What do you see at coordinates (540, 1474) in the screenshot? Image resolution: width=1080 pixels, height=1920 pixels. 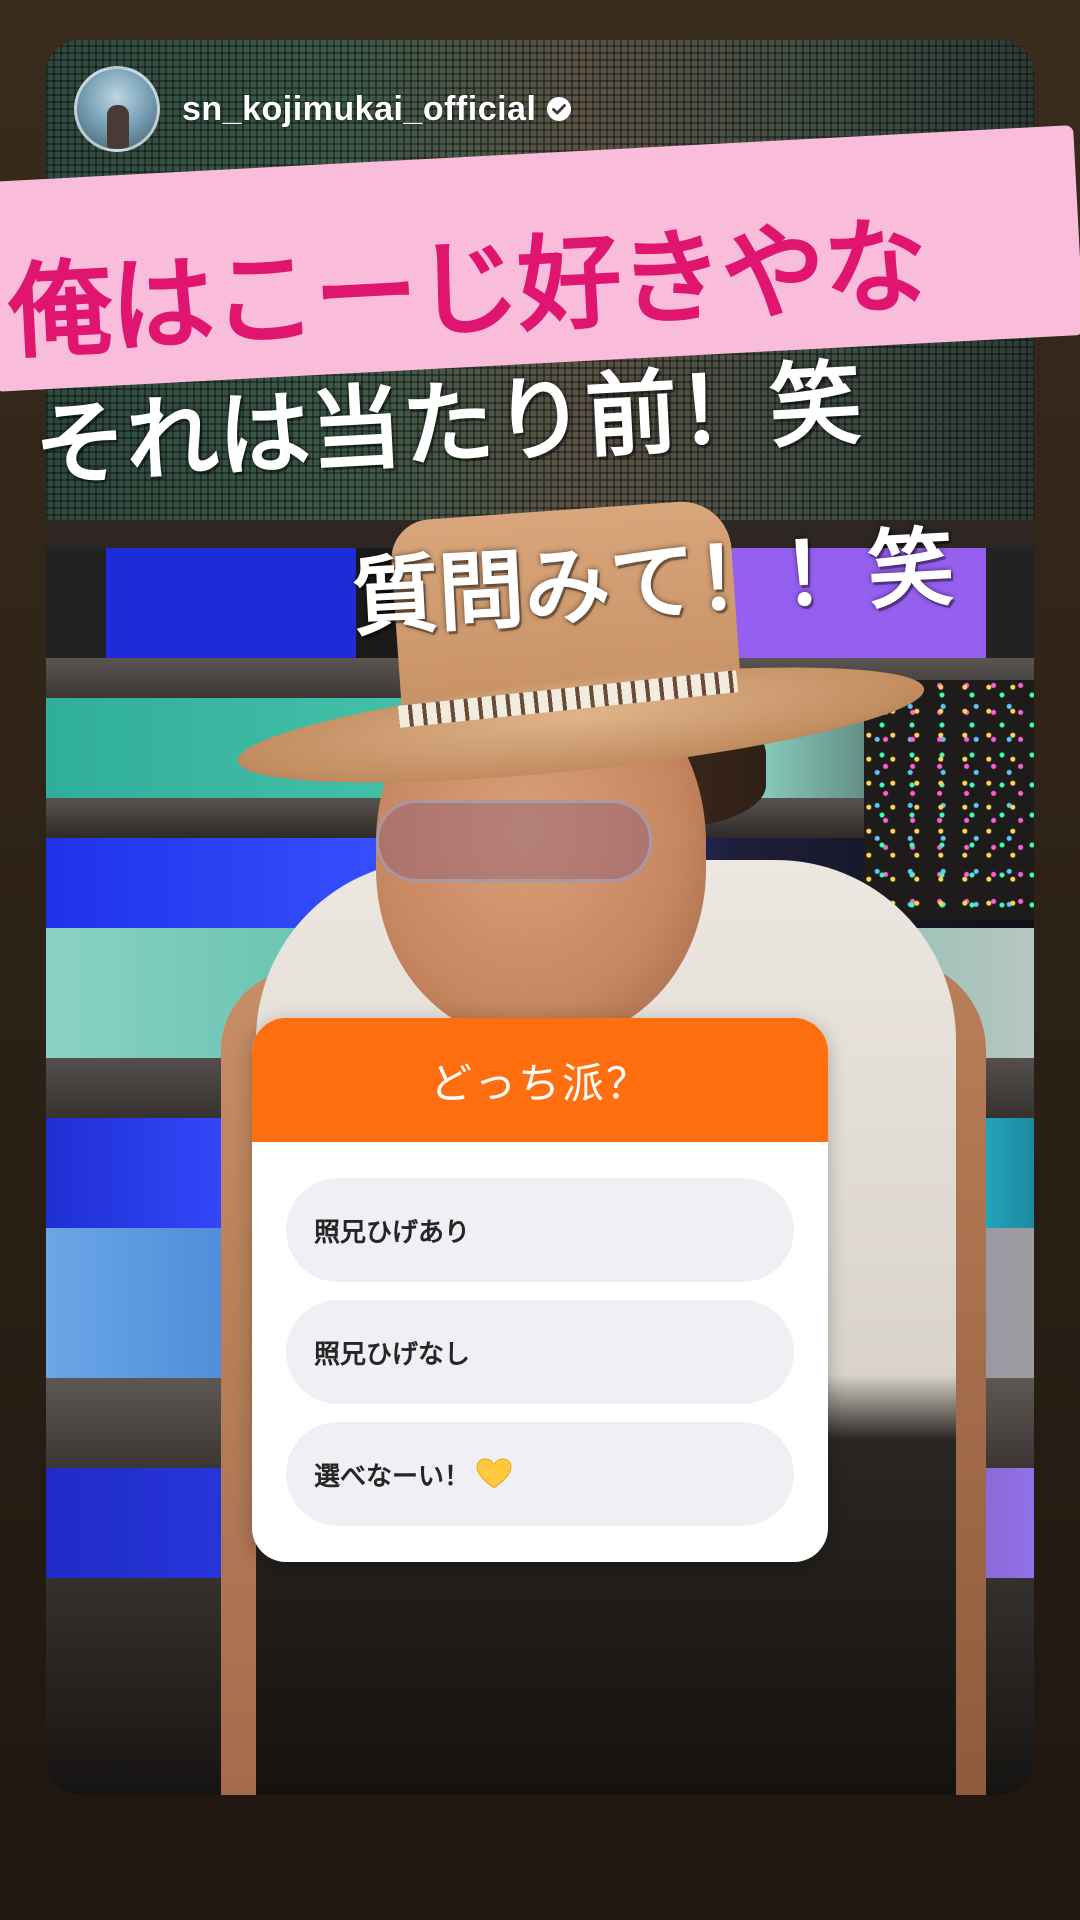 I see `poll-option-3: 選べなーい！` at bounding box center [540, 1474].